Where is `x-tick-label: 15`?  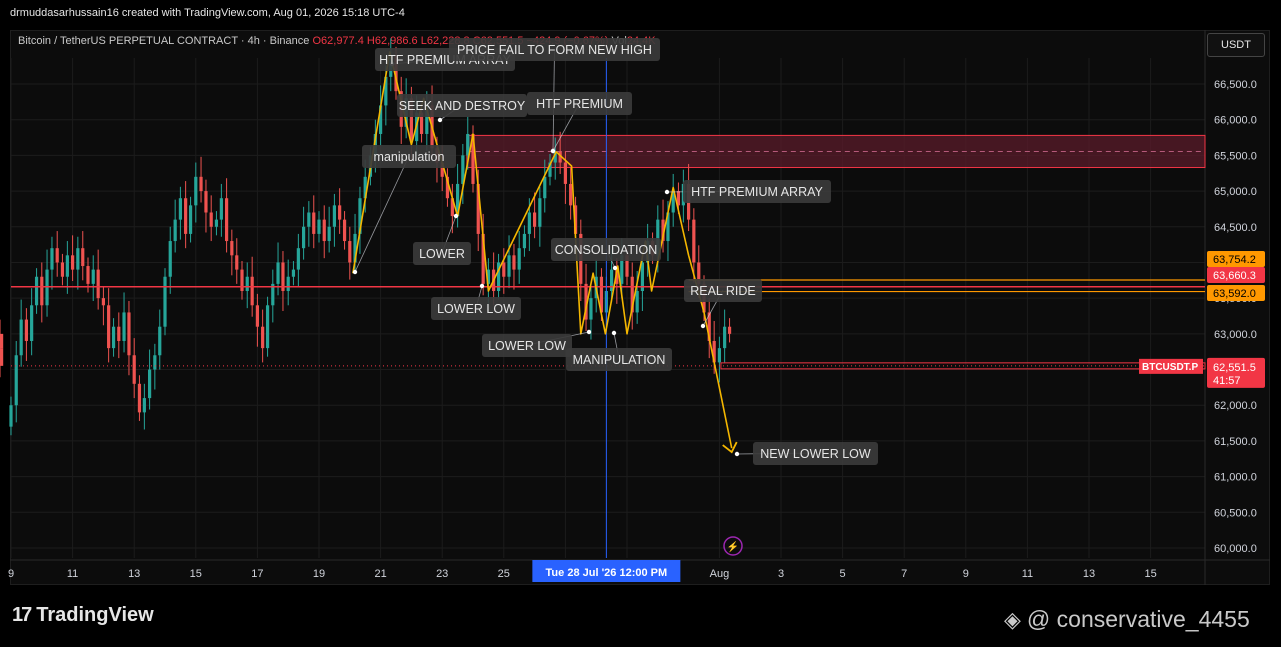
x-tick-label: 15 is located at coordinates (196, 574).